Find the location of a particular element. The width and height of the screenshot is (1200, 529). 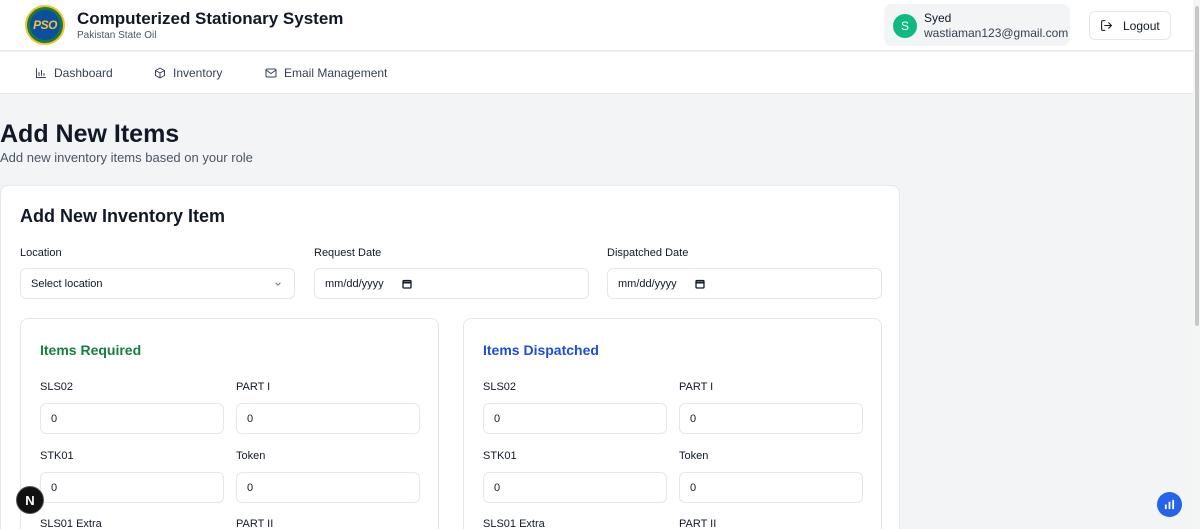

dispatched-part1-input: 0 is located at coordinates (771, 418).